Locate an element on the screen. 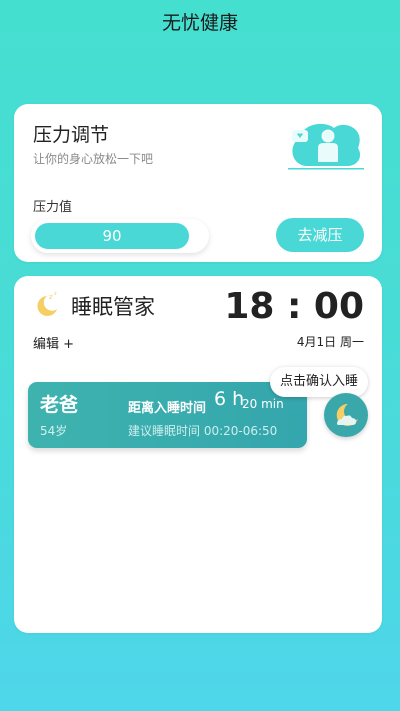 This screenshot has width=400, height=711. moon-cloud-icon is located at coordinates (347, 414).